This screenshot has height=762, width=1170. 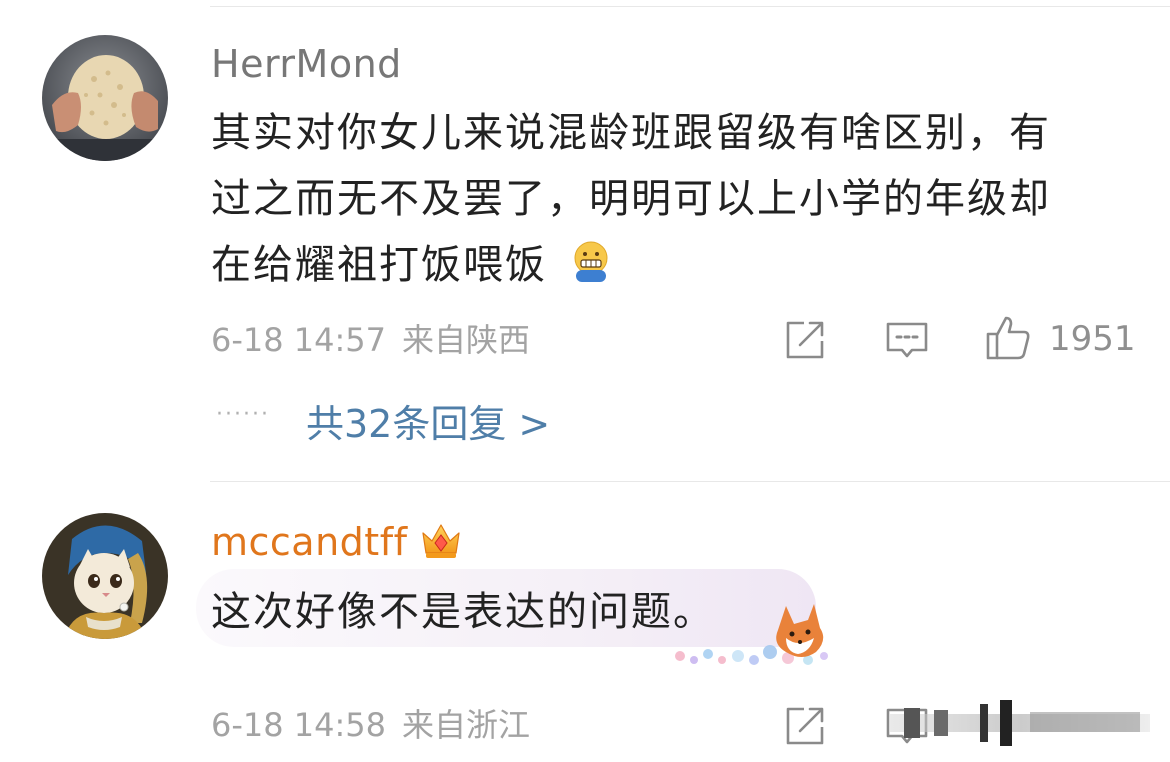 I want to click on avatar, so click(x=105, y=576).